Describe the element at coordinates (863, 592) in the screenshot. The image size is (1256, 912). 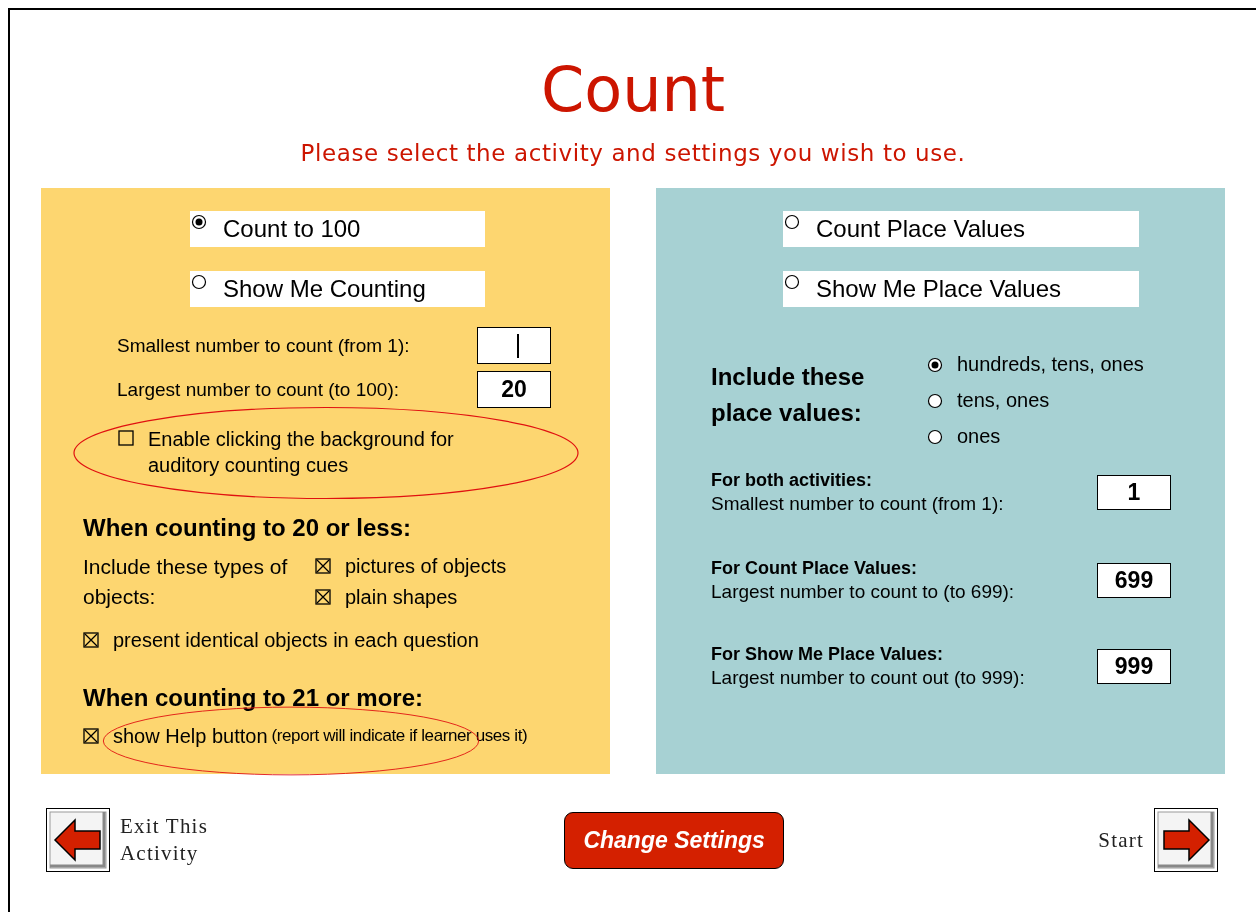
I see `field-label: Largest number to count to (to 699):` at that location.